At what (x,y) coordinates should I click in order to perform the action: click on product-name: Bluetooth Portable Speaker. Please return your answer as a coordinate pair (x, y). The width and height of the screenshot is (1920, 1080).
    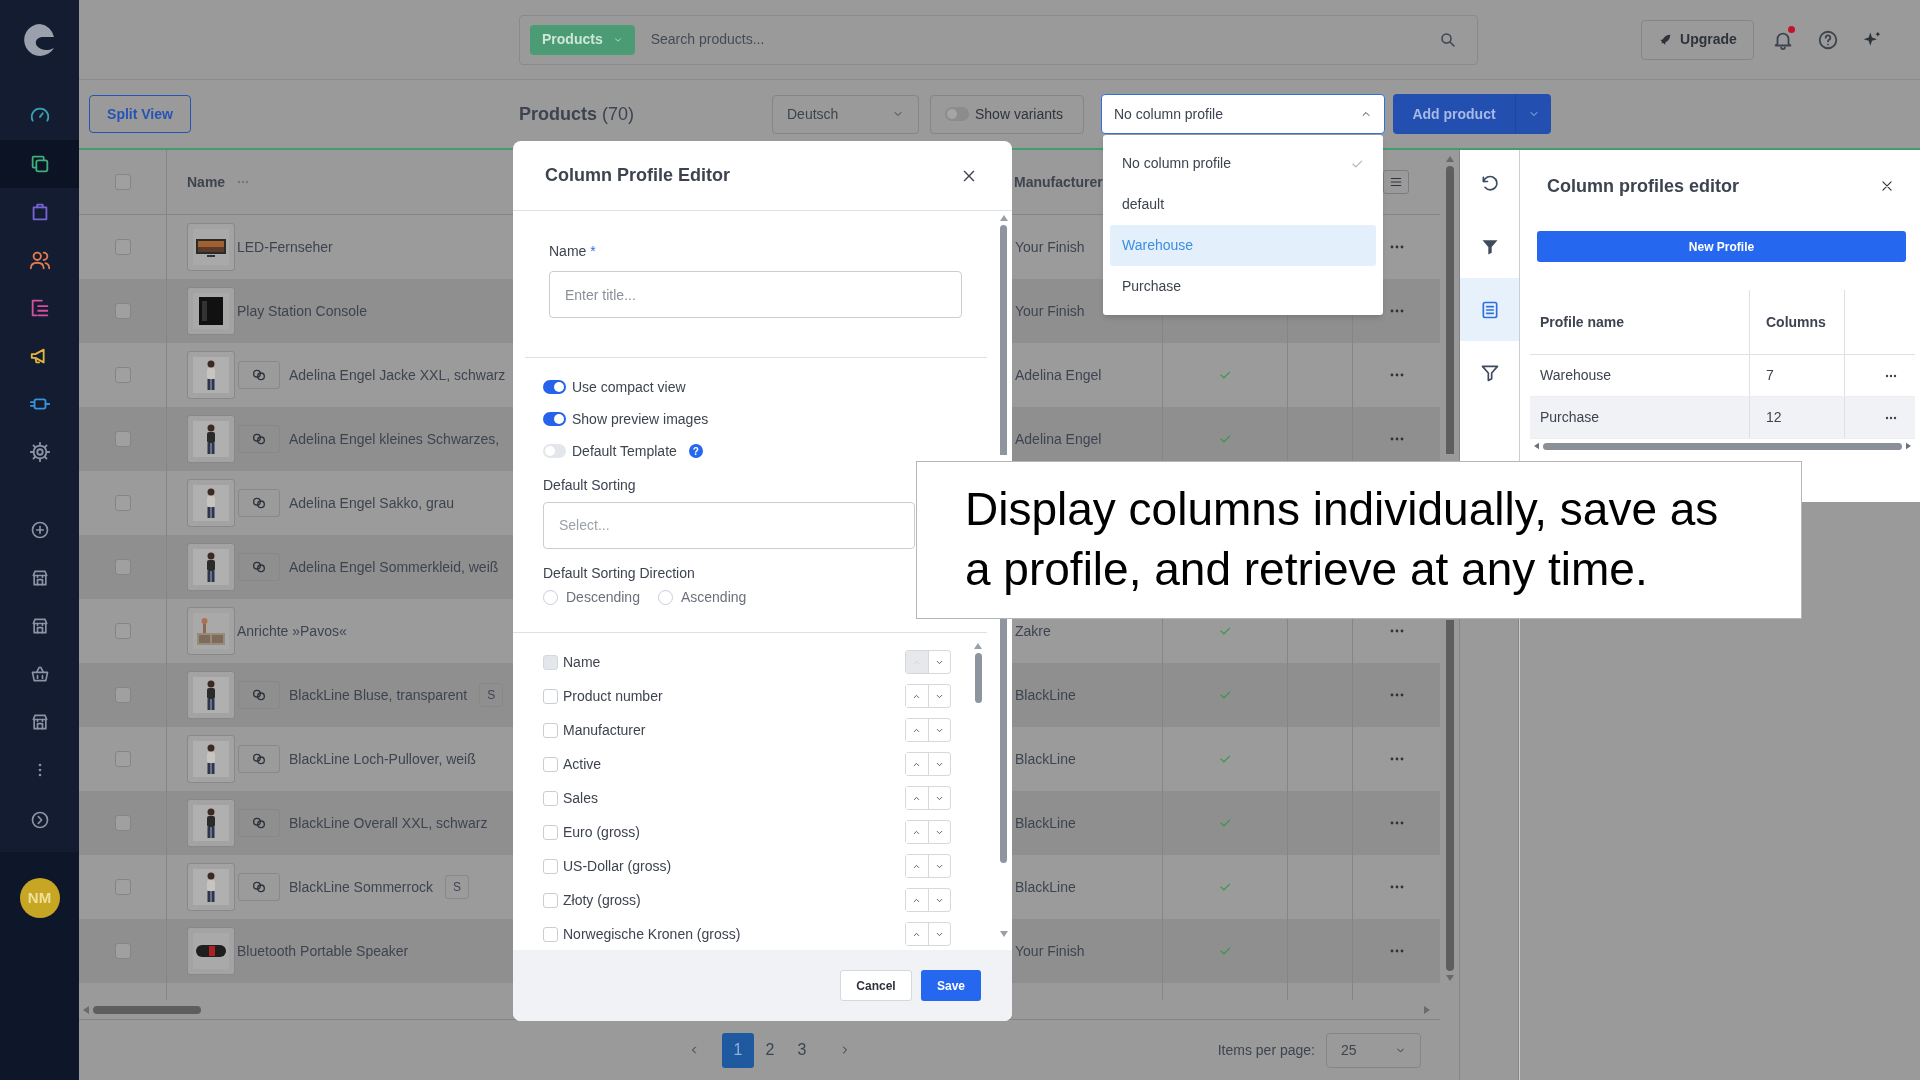
    Looking at the image, I should click on (323, 951).